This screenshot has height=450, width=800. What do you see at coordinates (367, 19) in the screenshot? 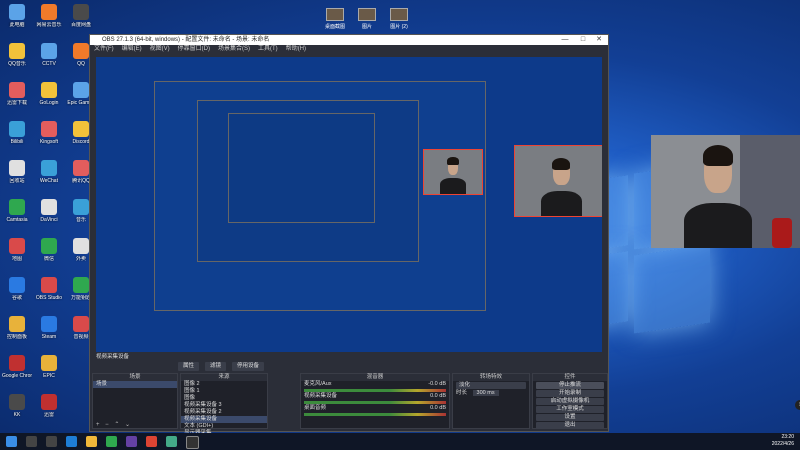
I see `desktop-file-icon: 图片` at bounding box center [367, 19].